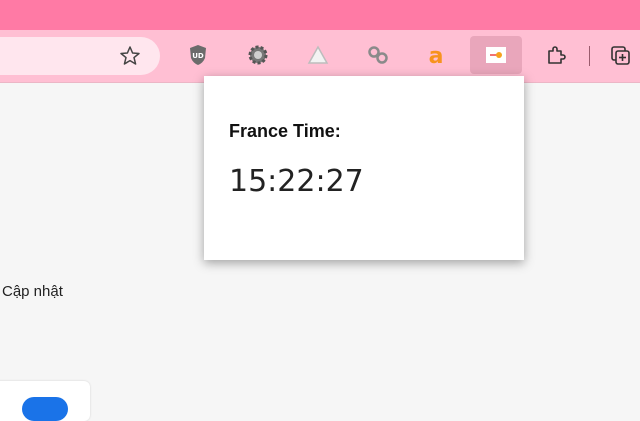  What do you see at coordinates (130, 56) in the screenshot?
I see `bookmark-star-icon` at bounding box center [130, 56].